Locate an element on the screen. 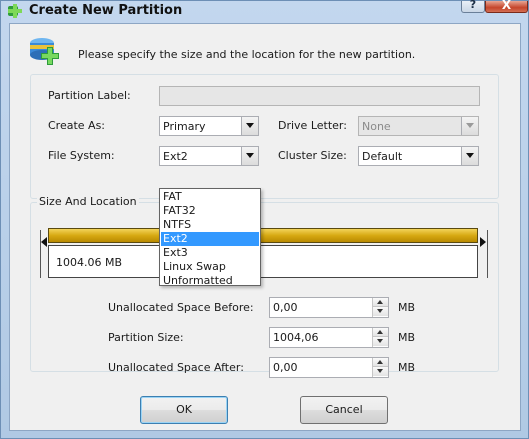 The width and height of the screenshot is (529, 439). close-button: X is located at coordinates (506, 6).